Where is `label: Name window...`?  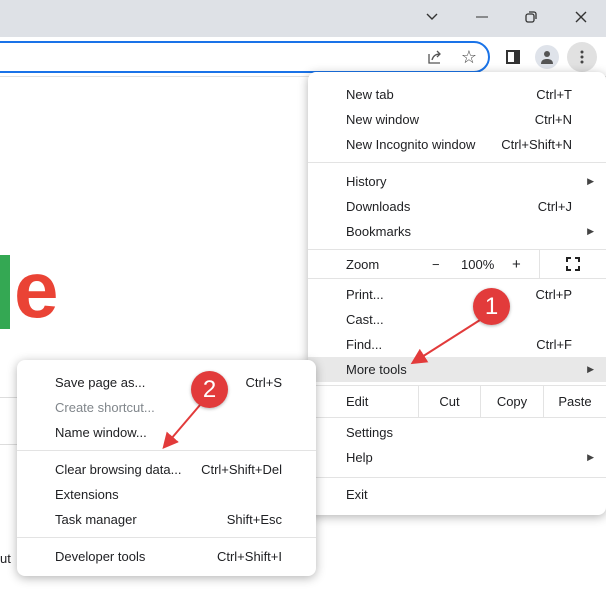
label: Name window... is located at coordinates (101, 432).